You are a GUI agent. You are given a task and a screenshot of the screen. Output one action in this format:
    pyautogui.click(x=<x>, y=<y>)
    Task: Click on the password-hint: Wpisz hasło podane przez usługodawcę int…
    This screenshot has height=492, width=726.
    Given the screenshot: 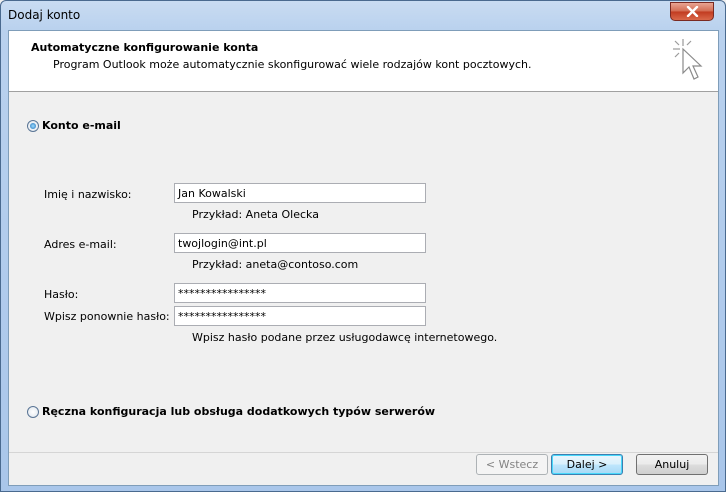 What is the action you would take?
    pyautogui.click(x=345, y=337)
    